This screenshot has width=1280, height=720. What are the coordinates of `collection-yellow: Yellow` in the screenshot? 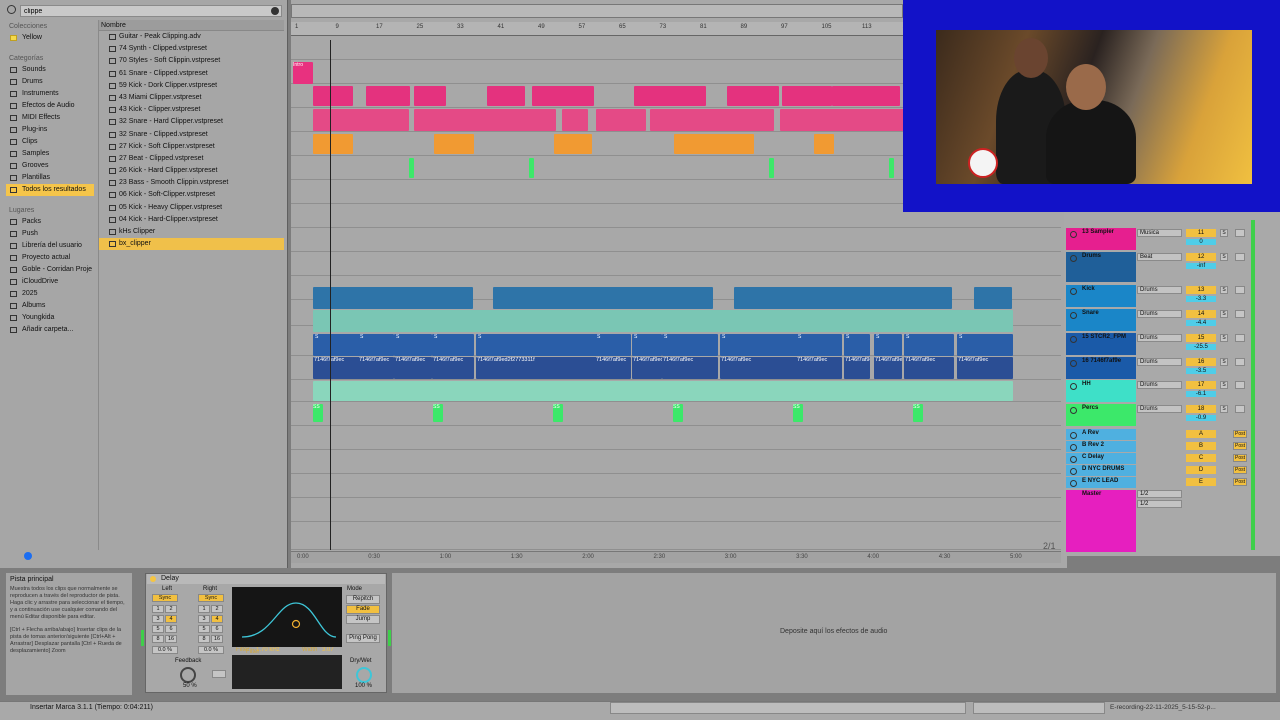 It's located at (50, 38).